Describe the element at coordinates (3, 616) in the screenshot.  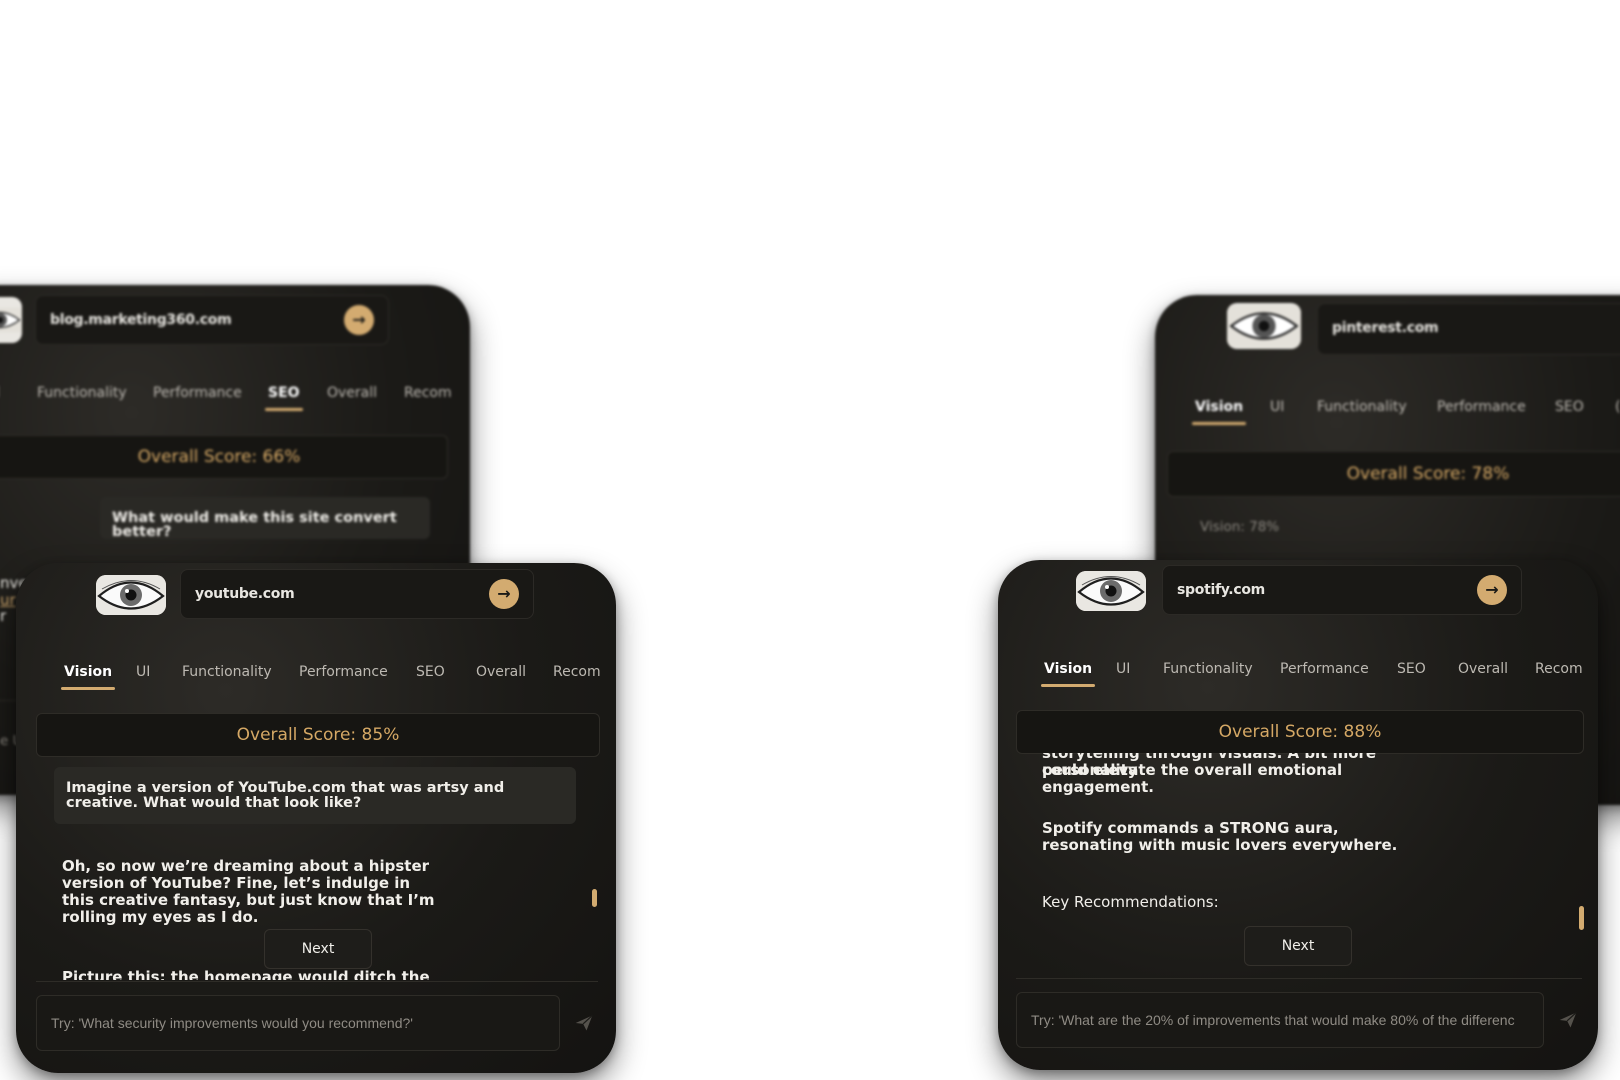
I see `edge-fragment: r` at that location.